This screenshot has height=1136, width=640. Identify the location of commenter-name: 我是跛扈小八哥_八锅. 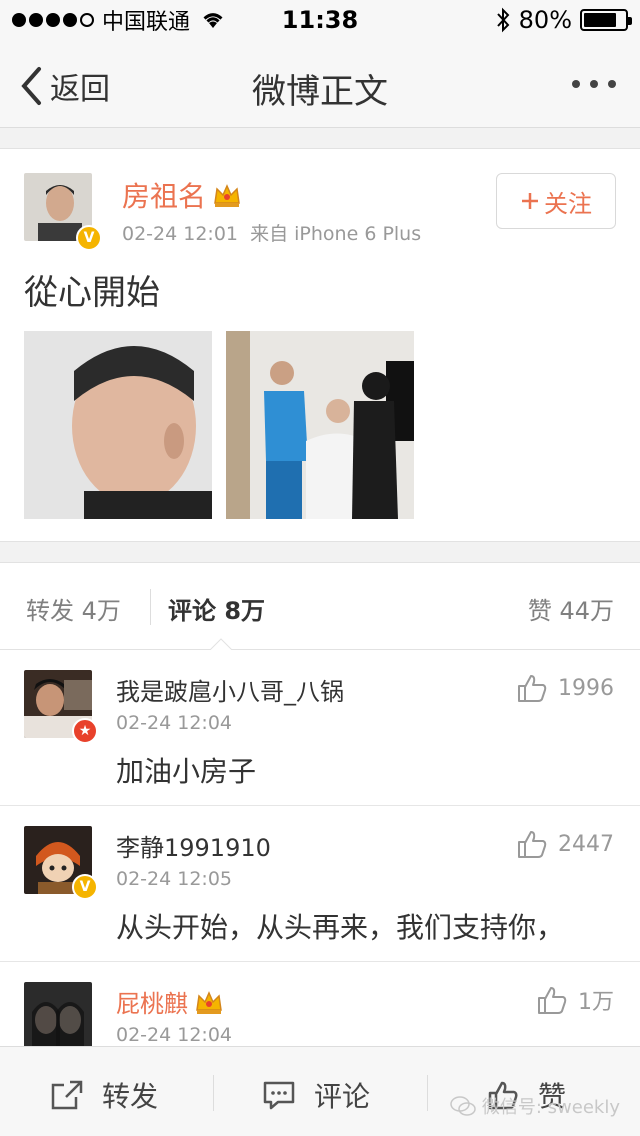
(230, 689).